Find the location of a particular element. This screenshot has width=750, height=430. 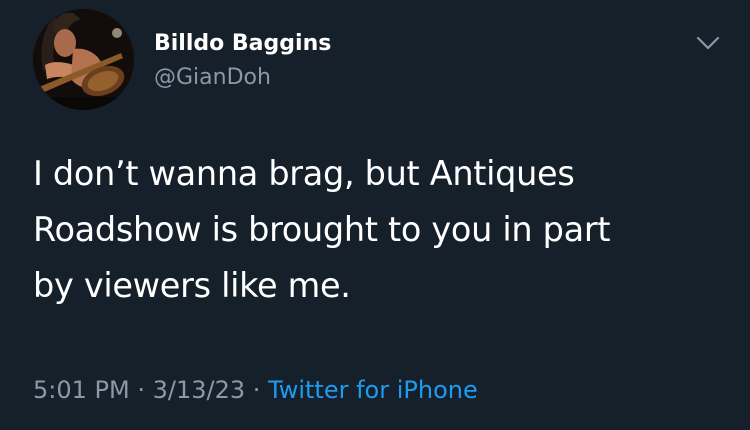

chevron-down-icon is located at coordinates (708, 43).